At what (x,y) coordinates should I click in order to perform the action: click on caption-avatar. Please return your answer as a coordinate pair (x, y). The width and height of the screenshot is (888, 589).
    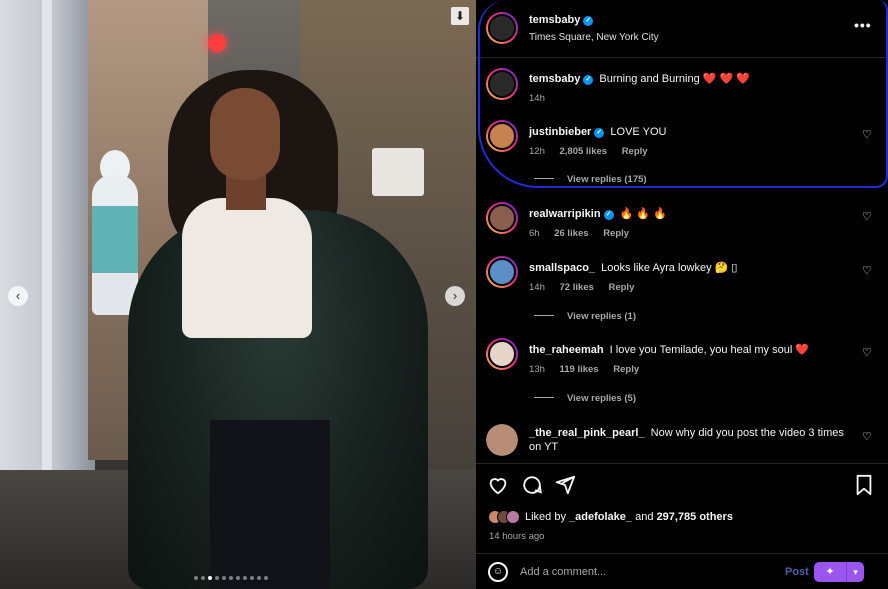
    Looking at the image, I should click on (502, 84).